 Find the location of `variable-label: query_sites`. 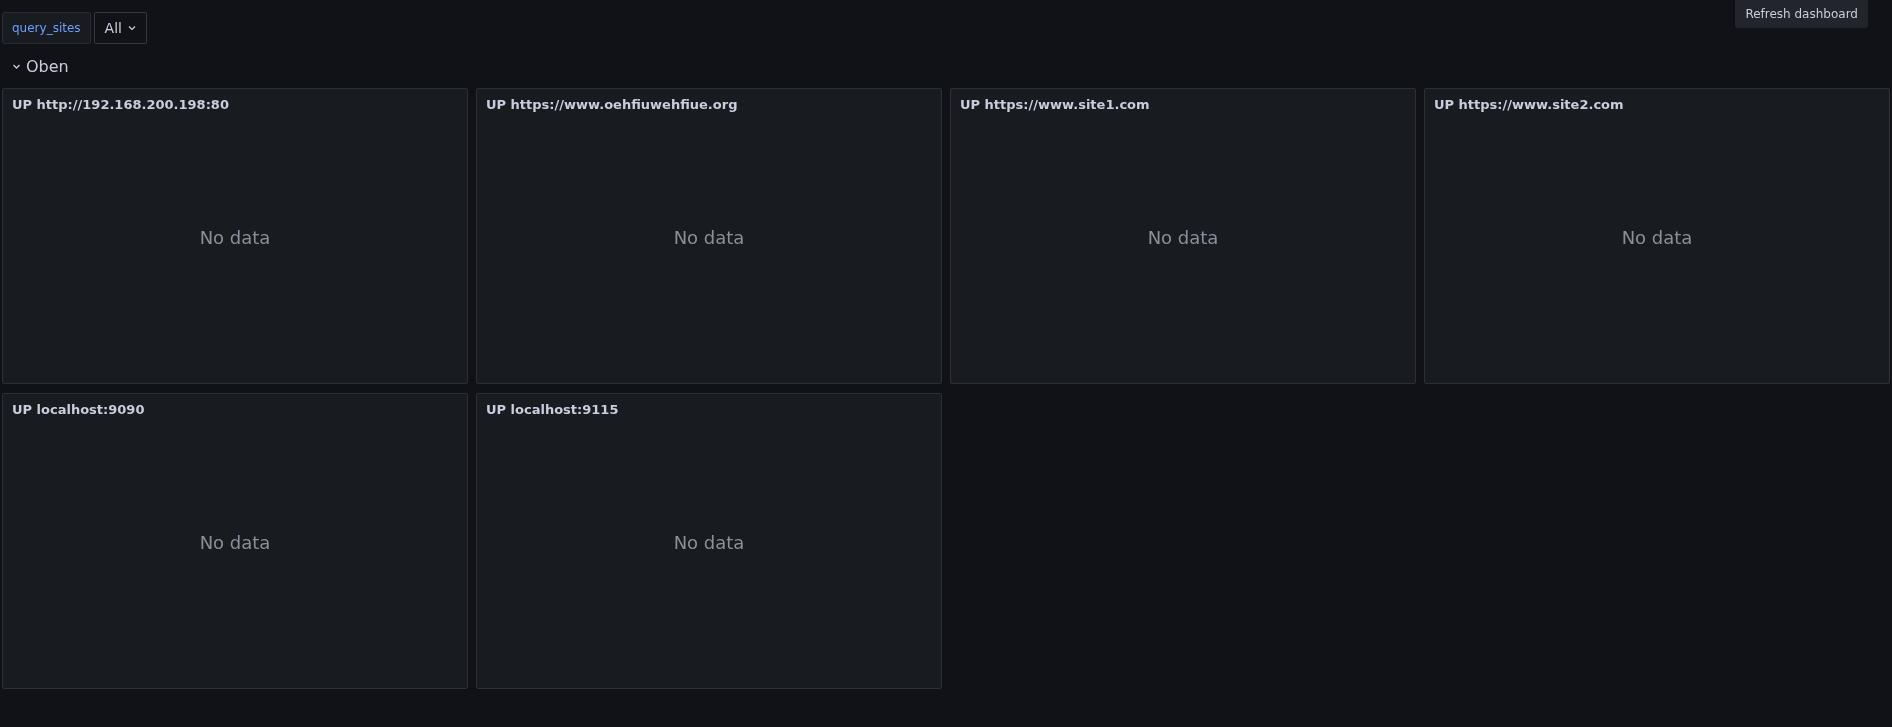

variable-label: query_sites is located at coordinates (46, 28).